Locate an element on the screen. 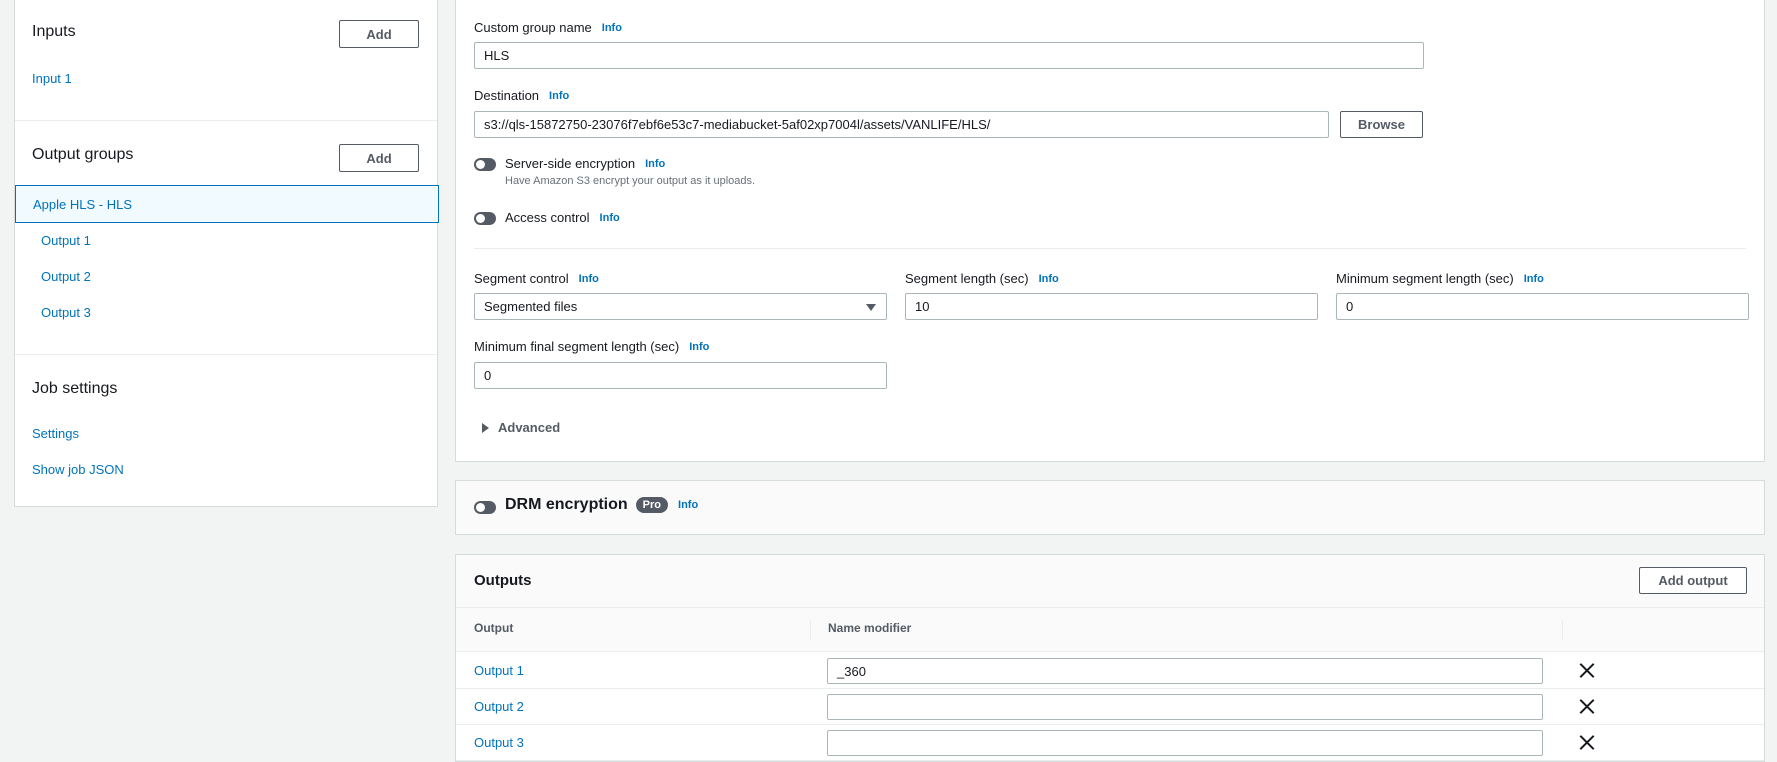 The height and width of the screenshot is (762, 1777). nav-output-group-apple-hls: Apple HLS - HLS is located at coordinates (82, 204).